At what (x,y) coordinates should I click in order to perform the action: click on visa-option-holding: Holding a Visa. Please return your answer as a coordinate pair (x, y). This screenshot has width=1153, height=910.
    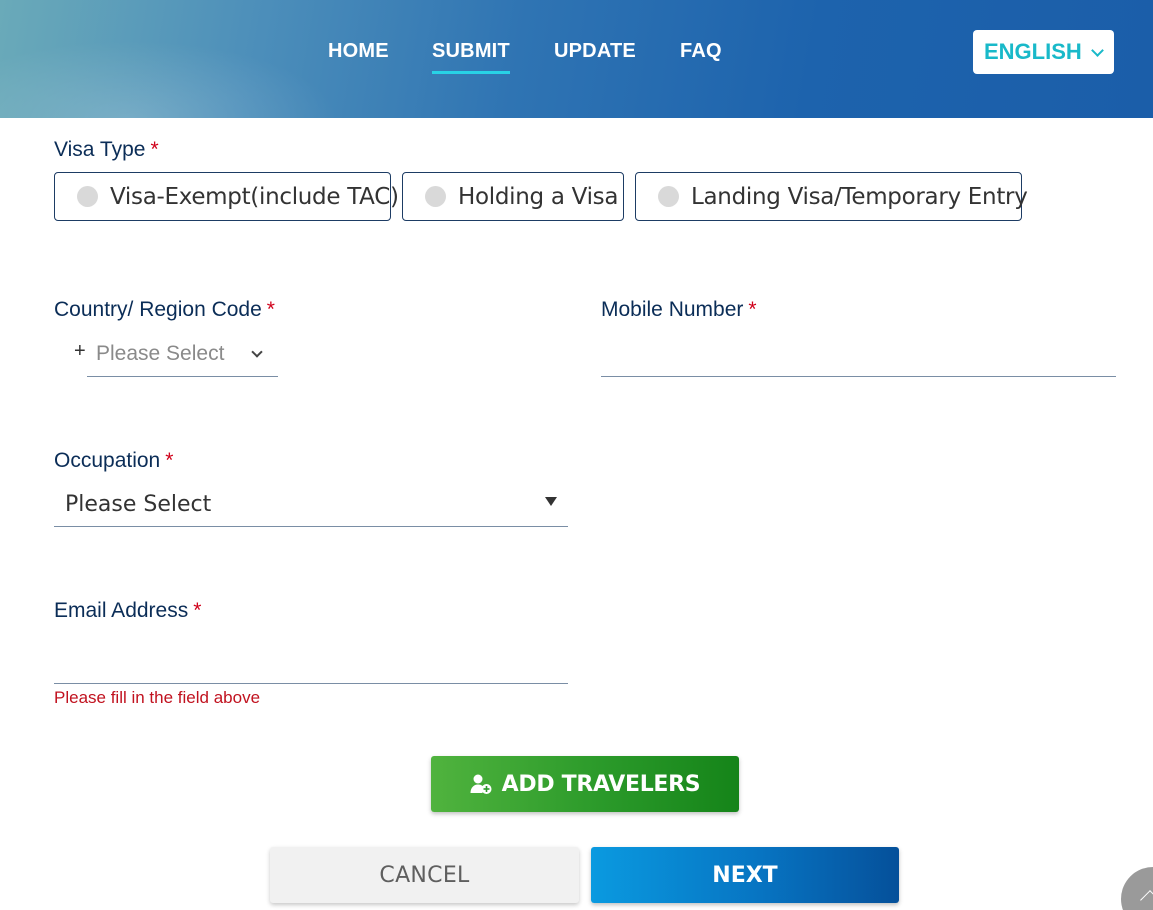
    Looking at the image, I should click on (513, 196).